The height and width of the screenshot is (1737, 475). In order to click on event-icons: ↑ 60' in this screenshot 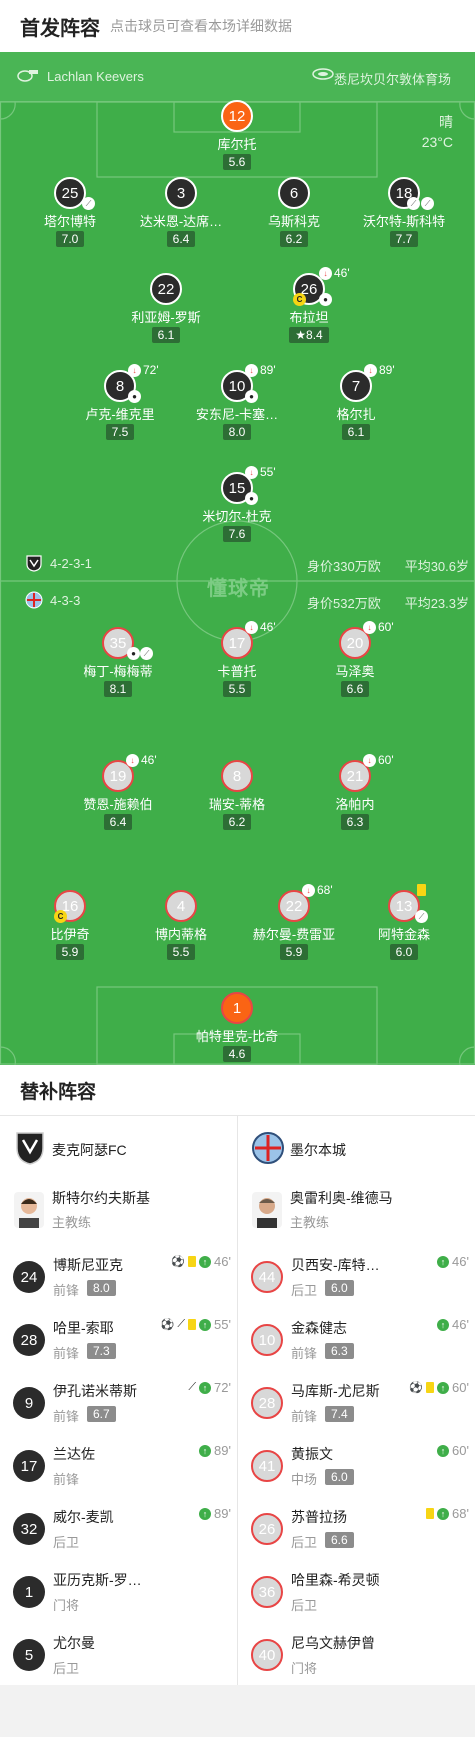, I will do `click(453, 1450)`.